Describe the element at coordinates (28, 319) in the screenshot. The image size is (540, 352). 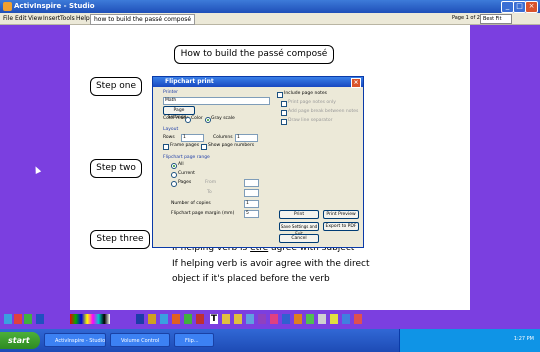
I see `highlighter-icon` at that location.